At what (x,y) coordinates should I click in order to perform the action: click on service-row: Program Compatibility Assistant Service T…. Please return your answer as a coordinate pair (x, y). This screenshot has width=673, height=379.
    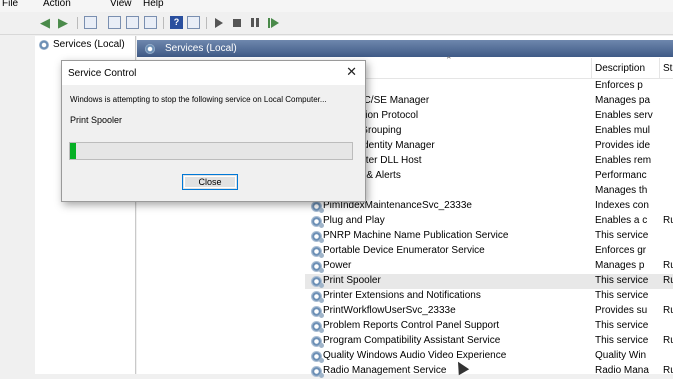
    Looking at the image, I should click on (489, 341).